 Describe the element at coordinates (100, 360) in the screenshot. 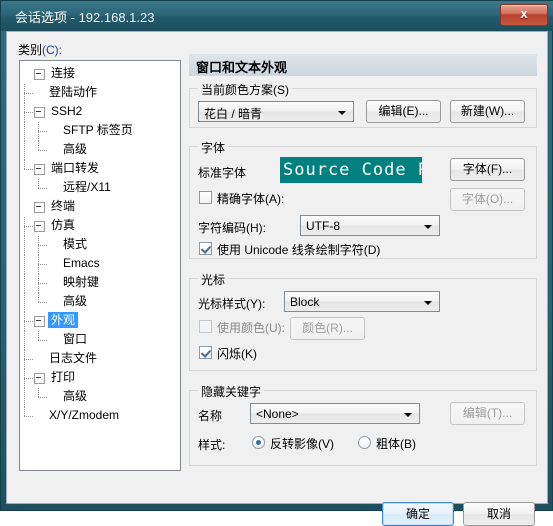

I see `tree-item: 日志文件` at that location.